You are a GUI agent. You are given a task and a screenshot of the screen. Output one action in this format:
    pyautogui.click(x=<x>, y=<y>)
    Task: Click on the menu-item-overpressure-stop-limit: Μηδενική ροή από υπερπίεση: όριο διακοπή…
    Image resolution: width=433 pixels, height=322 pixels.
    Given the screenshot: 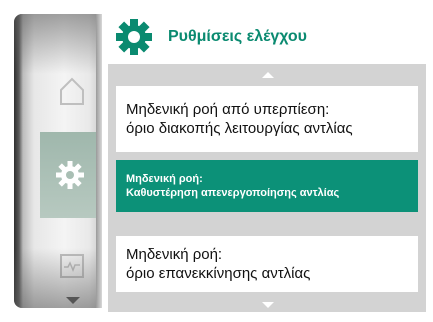 What is the action you would take?
    pyautogui.click(x=267, y=119)
    